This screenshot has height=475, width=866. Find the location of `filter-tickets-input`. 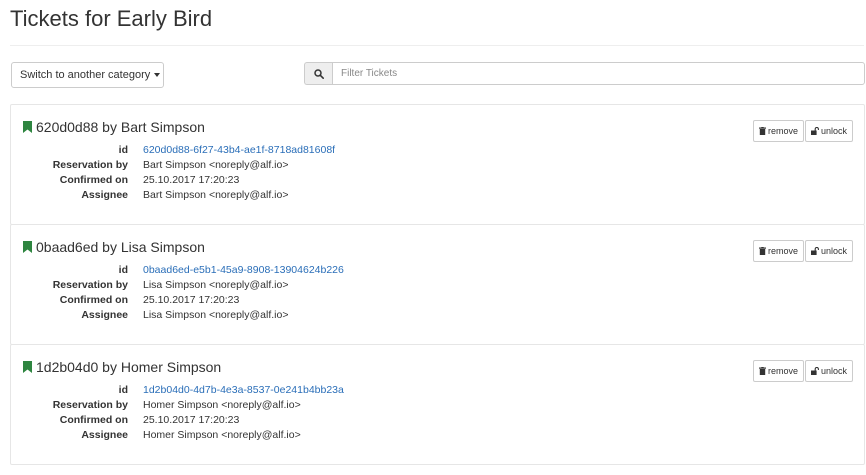

filter-tickets-input is located at coordinates (598, 73).